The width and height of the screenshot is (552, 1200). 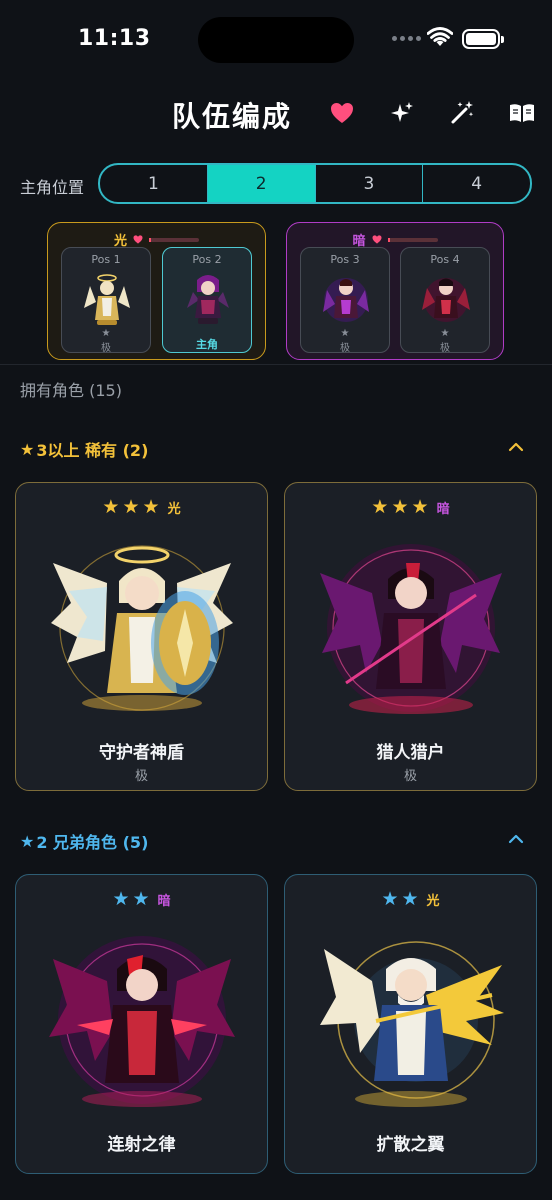 What do you see at coordinates (410, 753) in the screenshot?
I see `card-name: 猎人猎户` at bounding box center [410, 753].